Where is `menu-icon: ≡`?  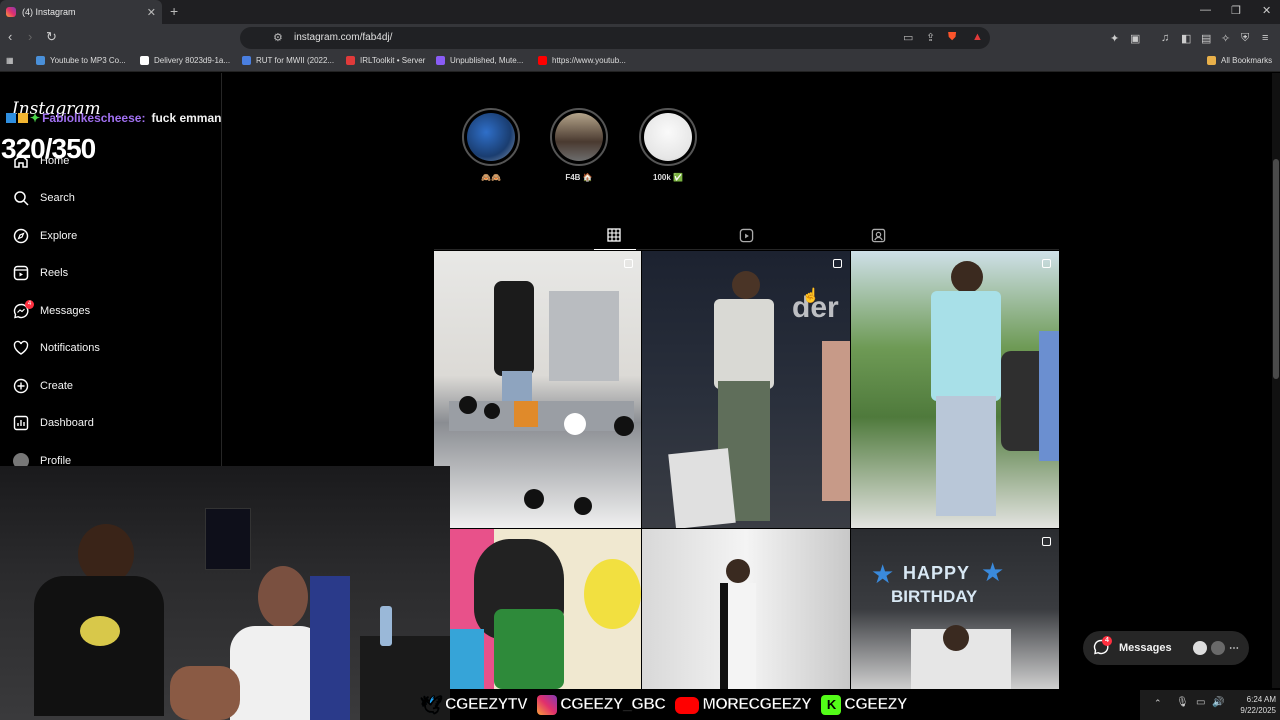 menu-icon: ≡ is located at coordinates (1265, 38).